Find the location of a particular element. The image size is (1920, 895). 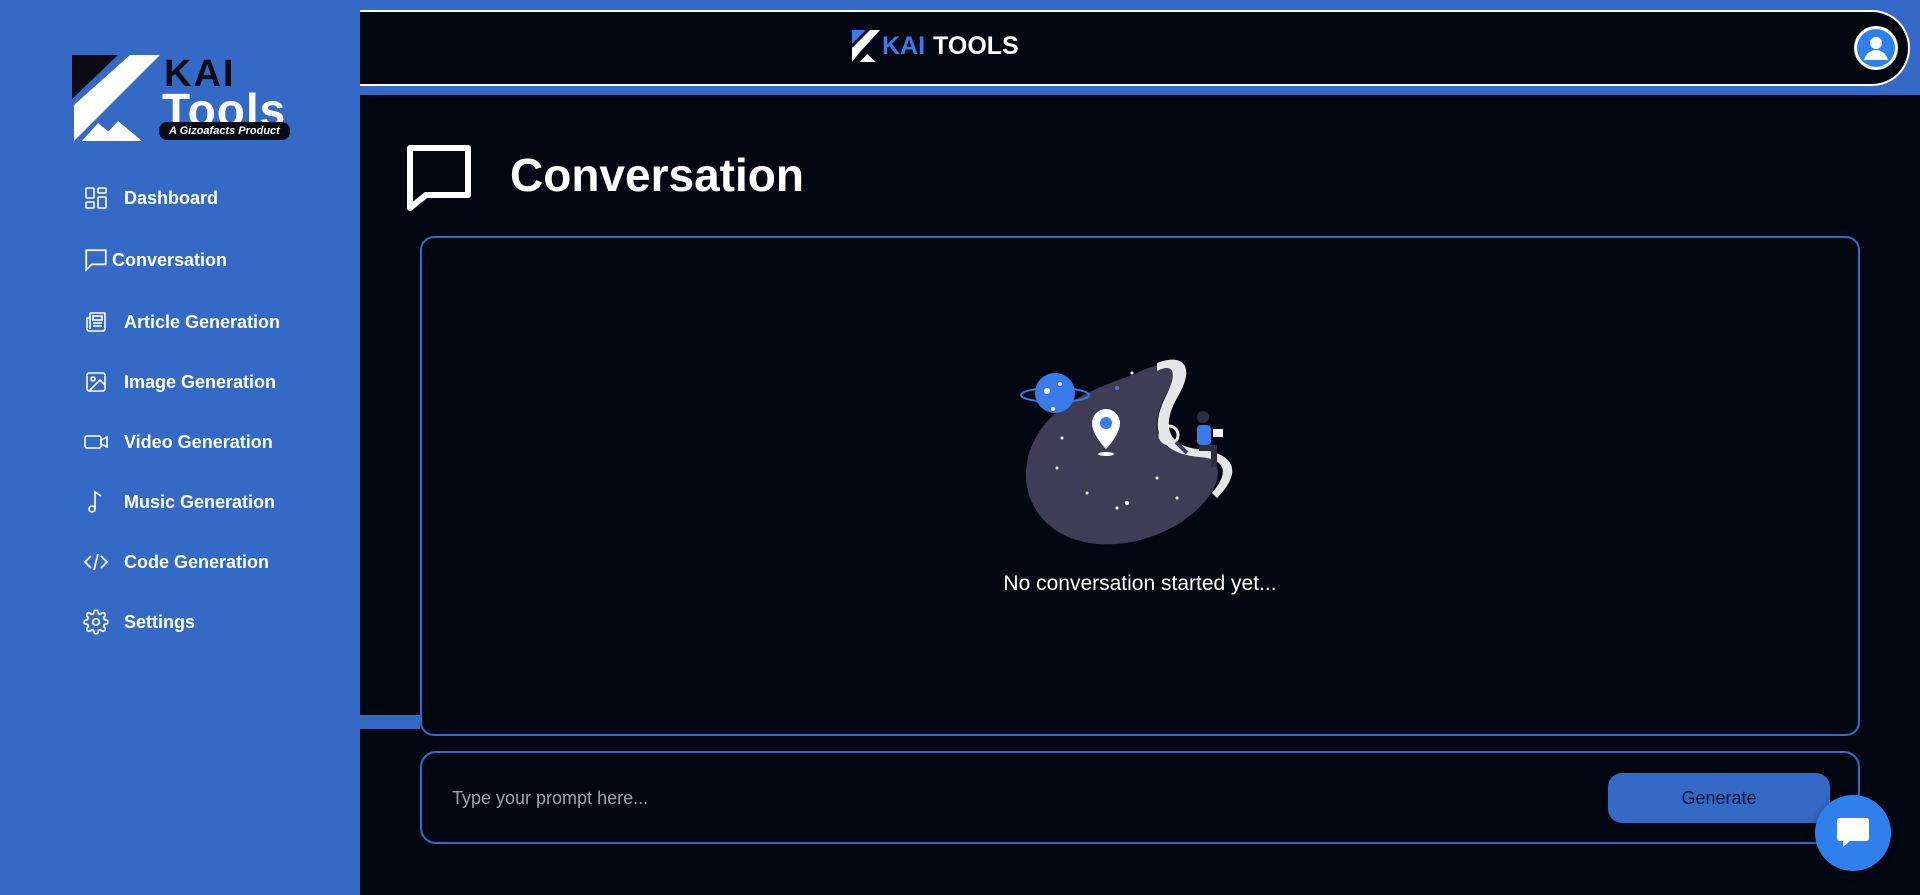

sidebar-item-label: Dashboard is located at coordinates (171, 197).